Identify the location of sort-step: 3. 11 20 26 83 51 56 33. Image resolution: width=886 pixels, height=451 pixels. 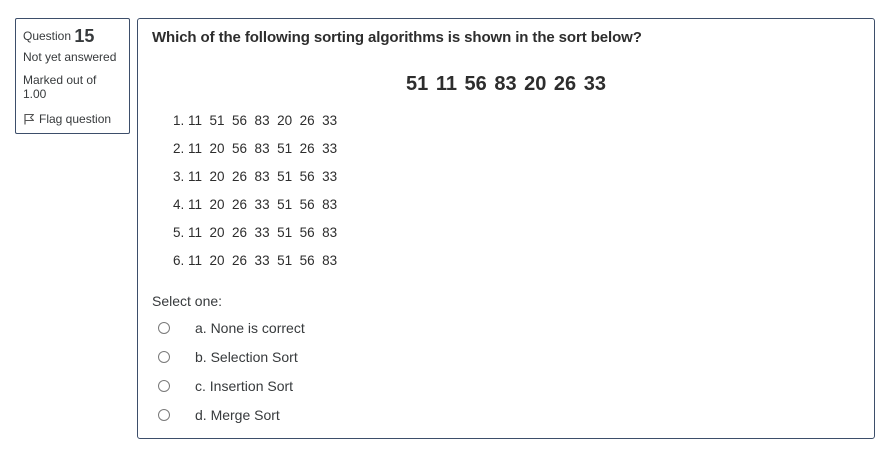
(255, 176).